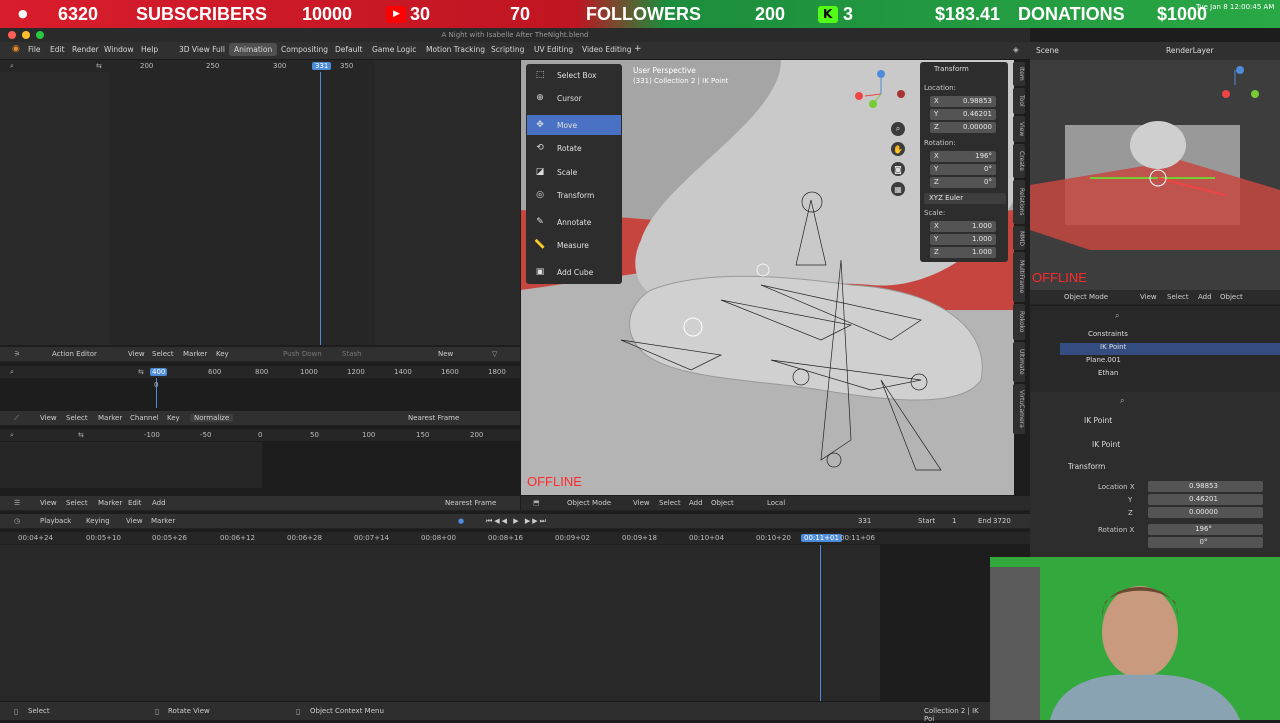 Image resolution: width=1280 pixels, height=723 pixels. I want to click on menu-file: File, so click(34, 49).